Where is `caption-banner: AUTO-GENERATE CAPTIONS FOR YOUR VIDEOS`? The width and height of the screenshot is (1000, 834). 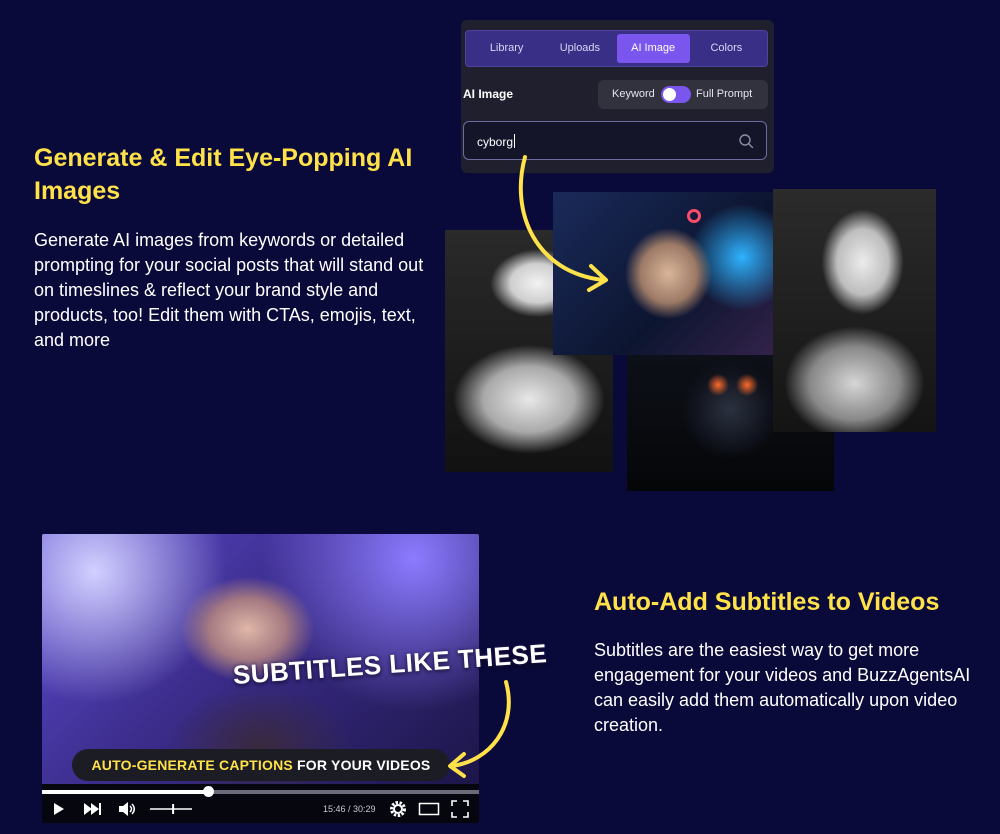 caption-banner: AUTO-GENERATE CAPTIONS FOR YOUR VIDEOS is located at coordinates (261, 765).